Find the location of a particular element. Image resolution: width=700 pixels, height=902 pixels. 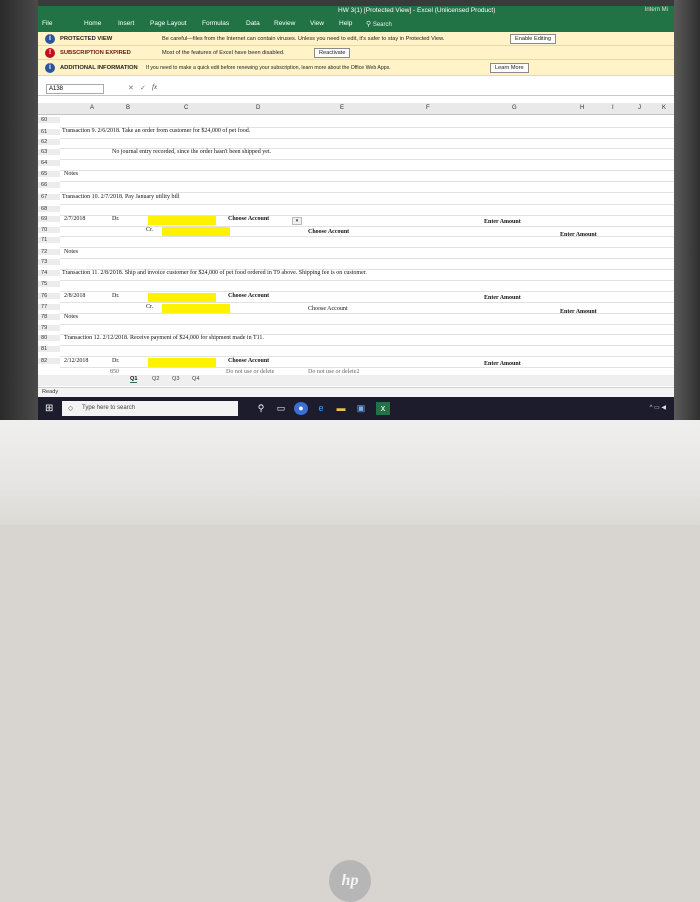

cancel-icon: ✕ is located at coordinates (131, 88).